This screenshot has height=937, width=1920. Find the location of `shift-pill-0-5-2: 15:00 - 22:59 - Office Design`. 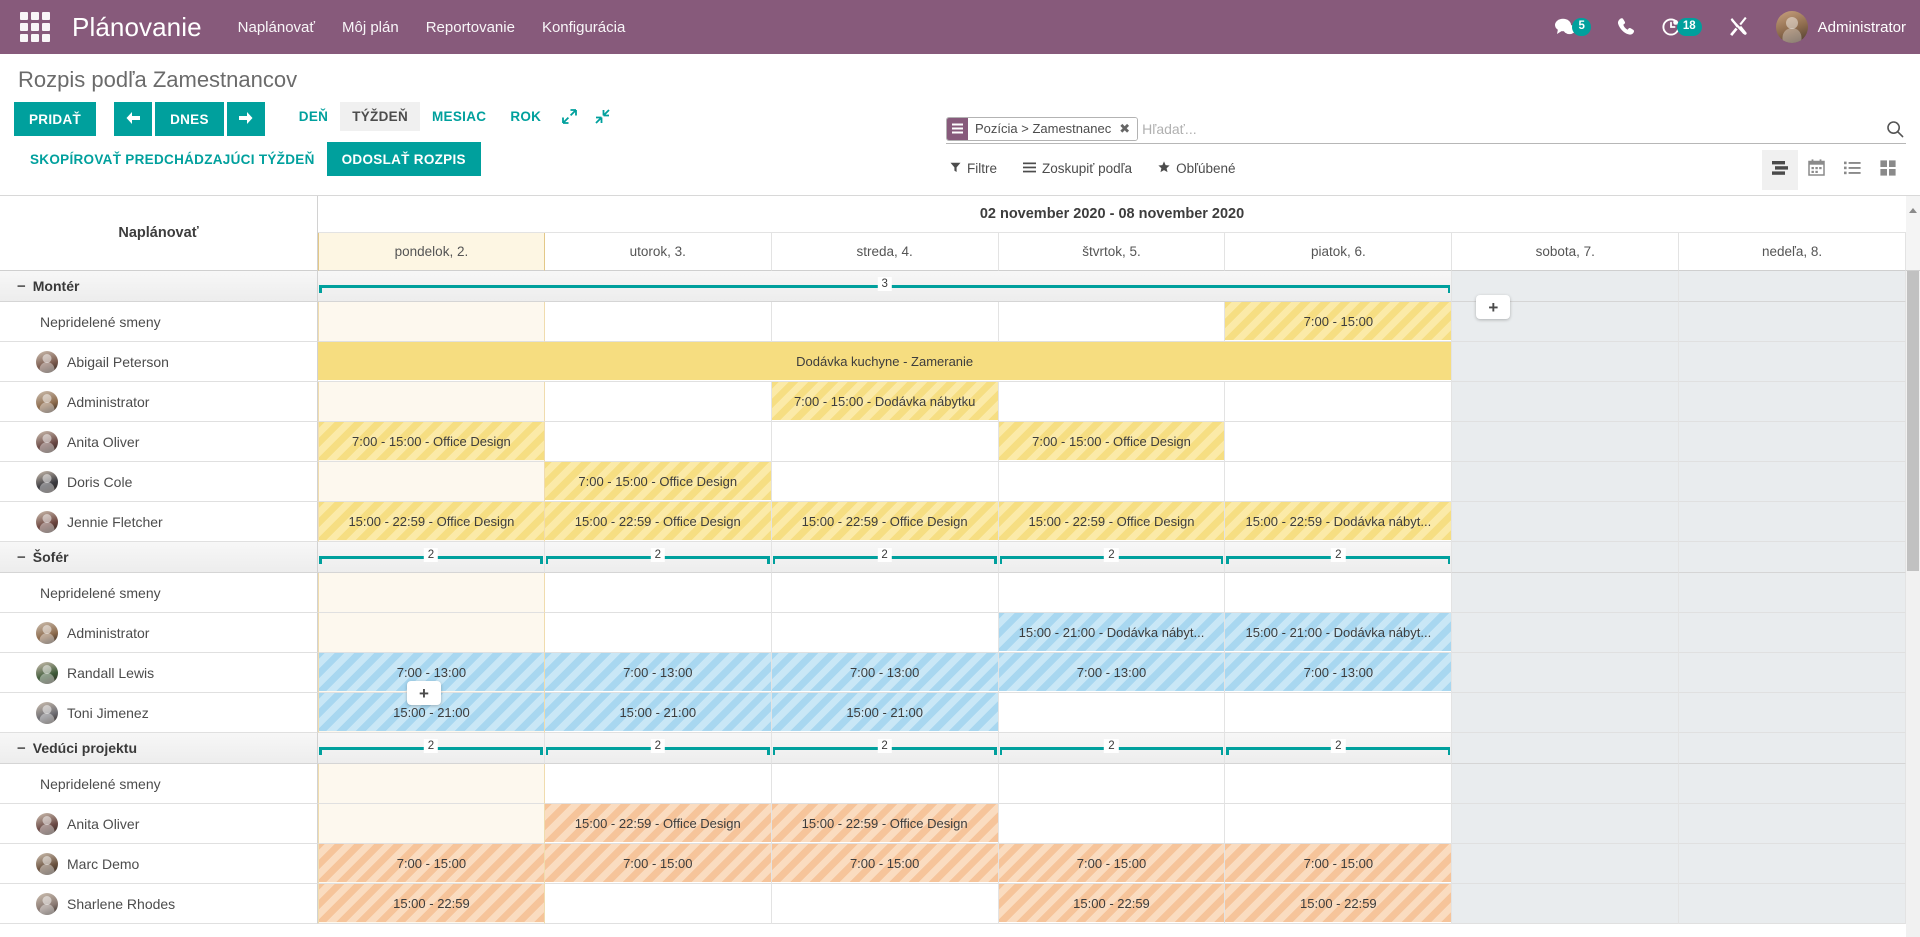

shift-pill-0-5-2: 15:00 - 22:59 - Office Design is located at coordinates (884, 521).